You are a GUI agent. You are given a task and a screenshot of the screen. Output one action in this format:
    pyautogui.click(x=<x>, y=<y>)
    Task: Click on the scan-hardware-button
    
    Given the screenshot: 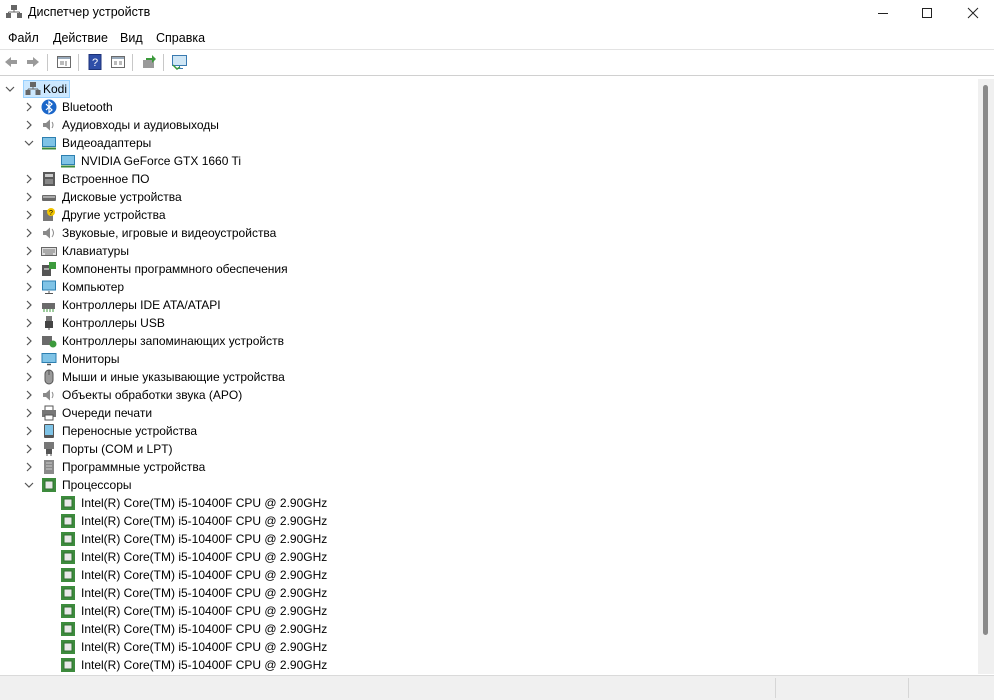 What is the action you would take?
    pyautogui.click(x=180, y=62)
    